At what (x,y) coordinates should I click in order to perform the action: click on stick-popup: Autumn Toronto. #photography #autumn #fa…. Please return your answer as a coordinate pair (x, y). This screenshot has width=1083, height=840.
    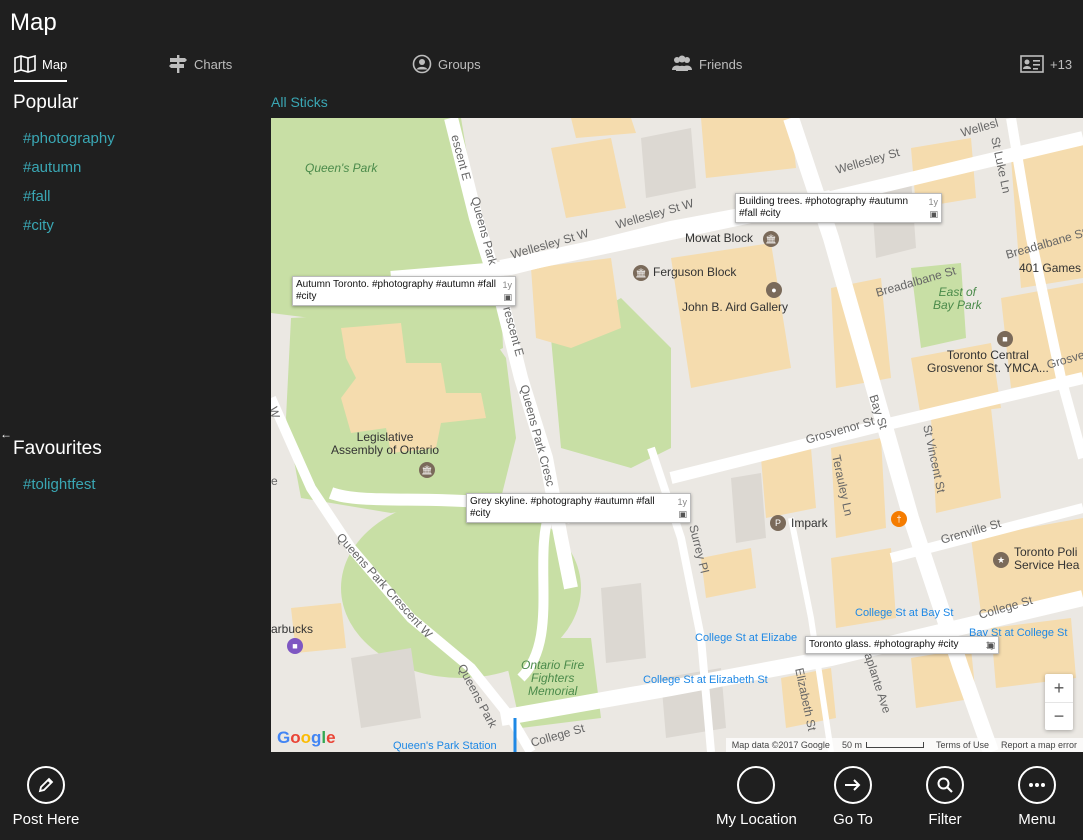
    Looking at the image, I should click on (404, 291).